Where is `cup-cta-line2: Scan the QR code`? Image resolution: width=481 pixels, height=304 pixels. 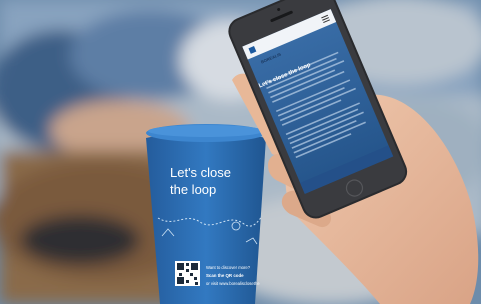 cup-cta-line2: Scan the QR code is located at coordinates (225, 275).